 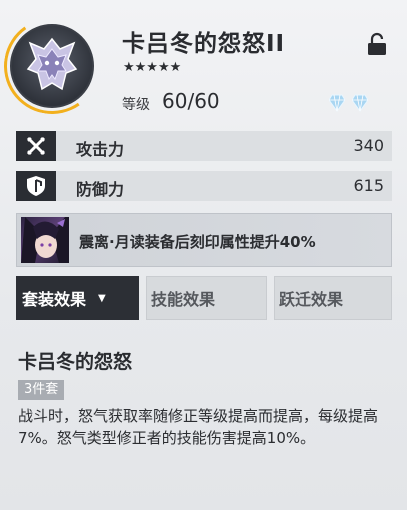 I want to click on stat-row-attack: 攻击力 340, so click(x=204, y=146).